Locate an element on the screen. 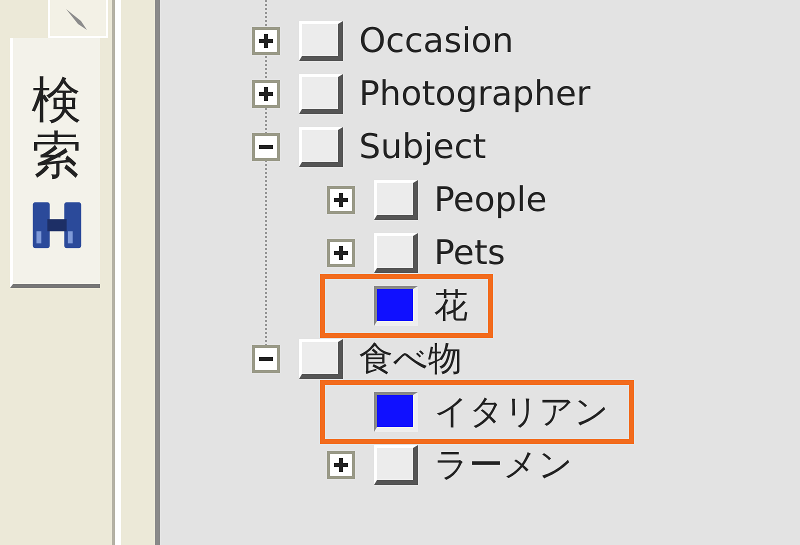 The image size is (800, 545). tree-item: ラーメン is located at coordinates (503, 465).